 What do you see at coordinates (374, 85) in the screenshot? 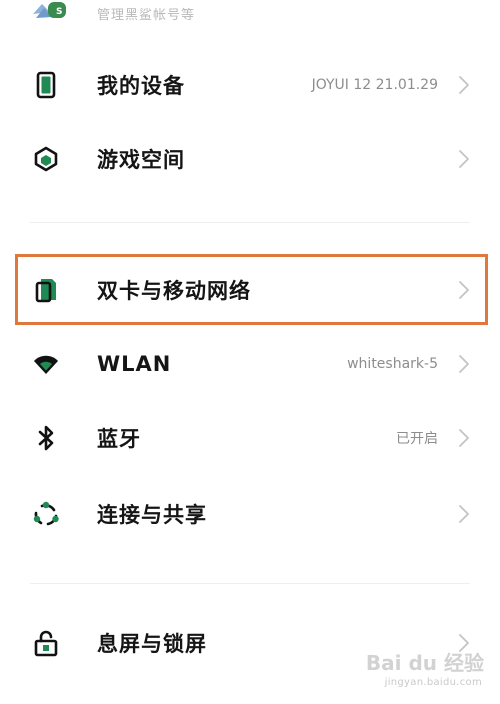
I see `device-version-value: JOYUI 12 21.01.29` at bounding box center [374, 85].